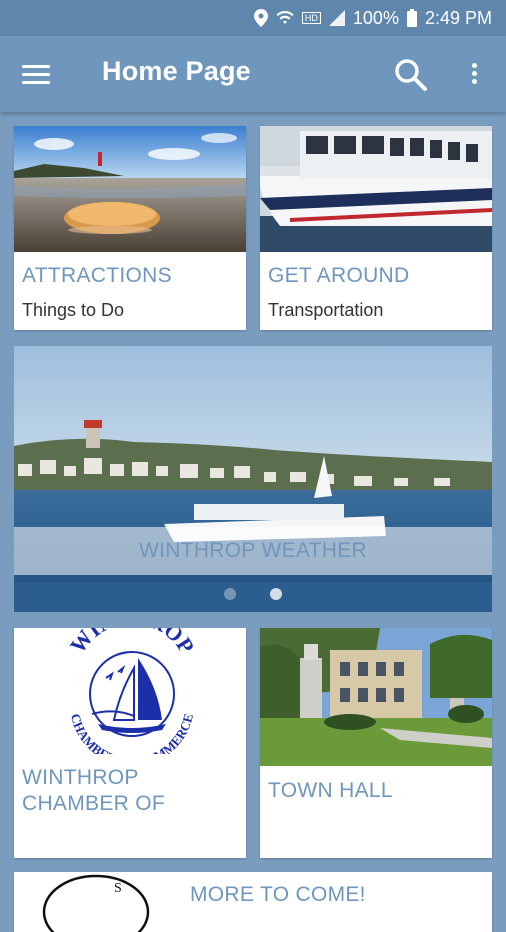  What do you see at coordinates (130, 691) in the screenshot?
I see `chamber-logo: WINTHROP CHAMBER OF COMMERCE` at bounding box center [130, 691].